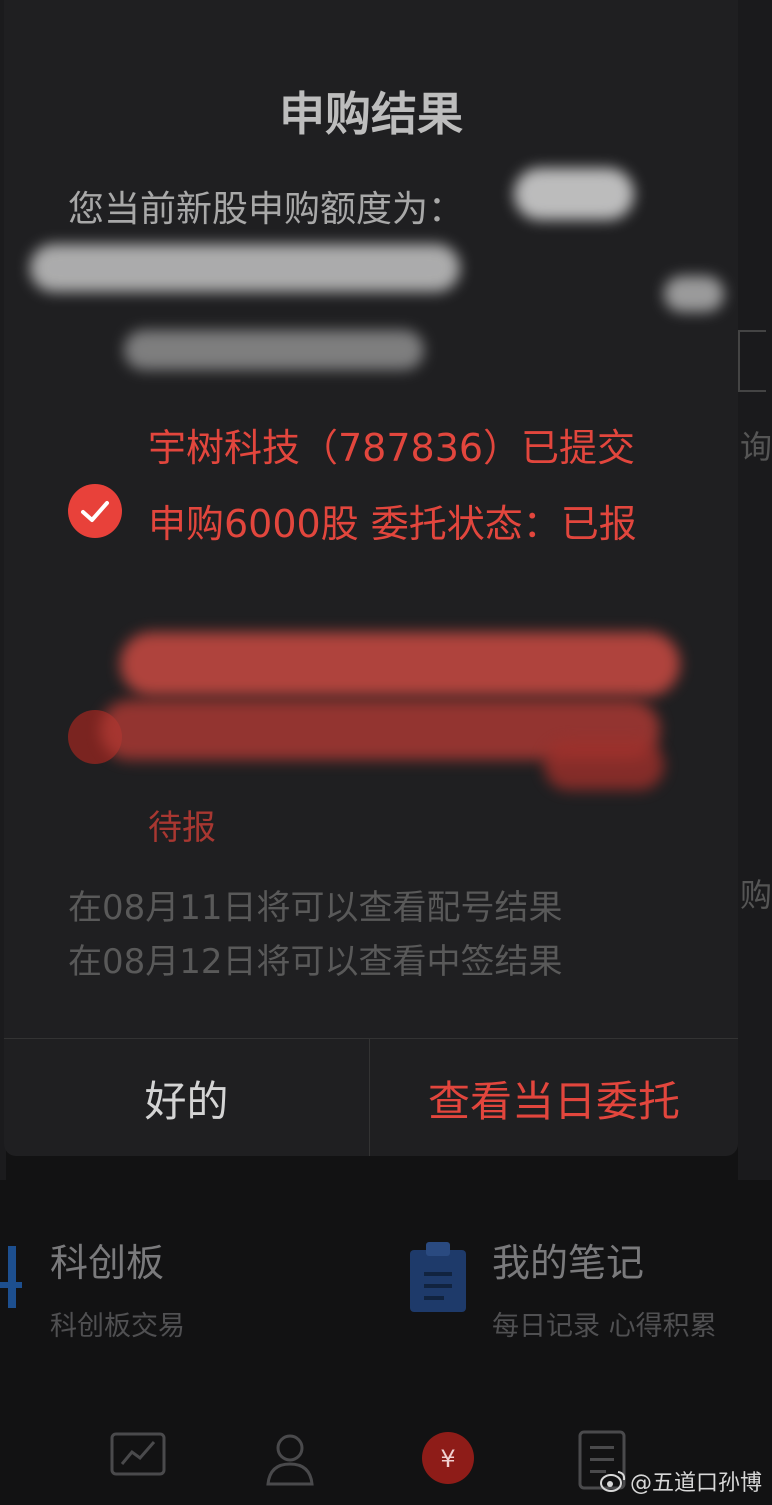 The image size is (772, 1505). I want to click on dialog-title: 申购结果, so click(371, 114).